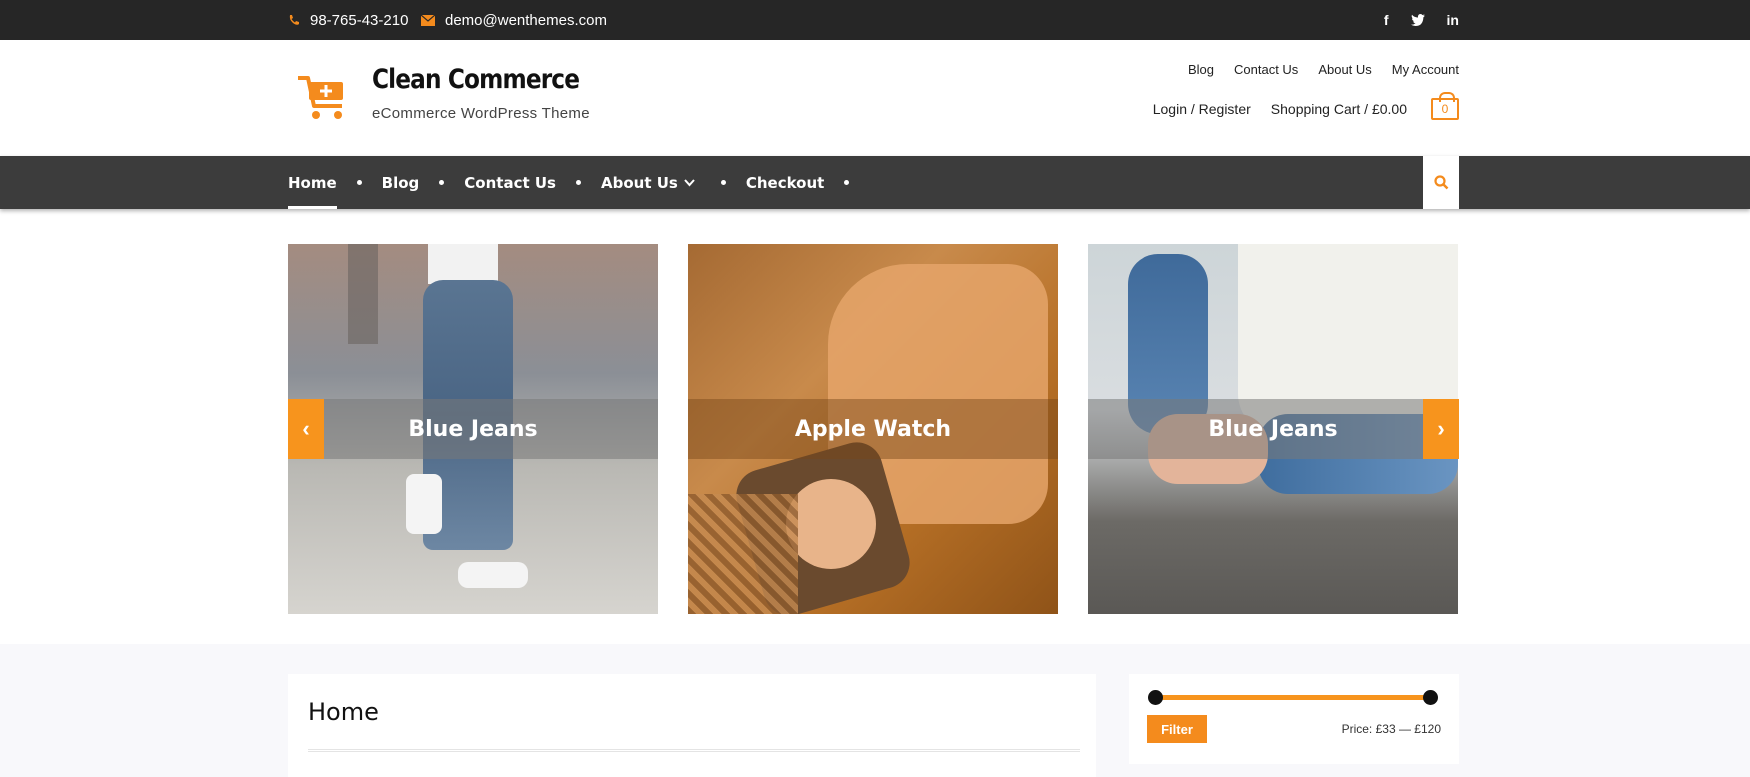 The height and width of the screenshot is (777, 1750). What do you see at coordinates (1391, 729) in the screenshot?
I see `price-range-label: Price: £33 — £120` at bounding box center [1391, 729].